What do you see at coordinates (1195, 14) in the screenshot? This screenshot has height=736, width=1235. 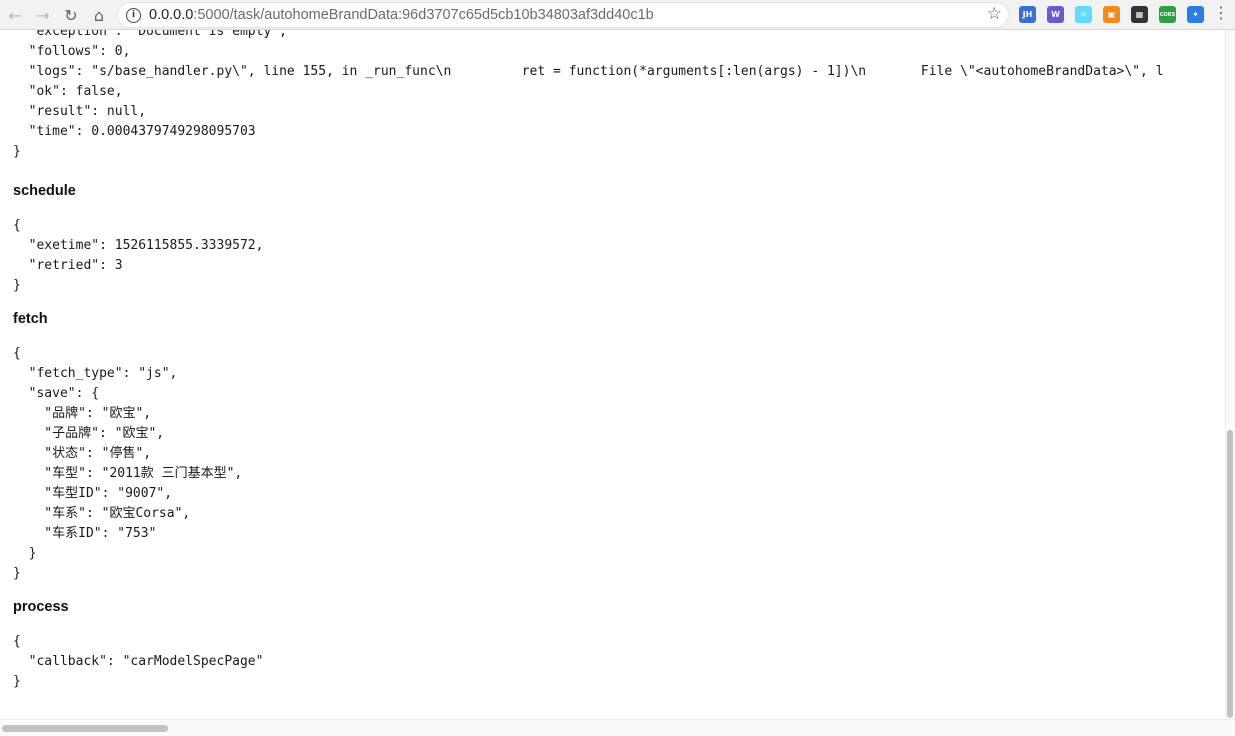 I see `blue-extension-icon: ✦` at bounding box center [1195, 14].